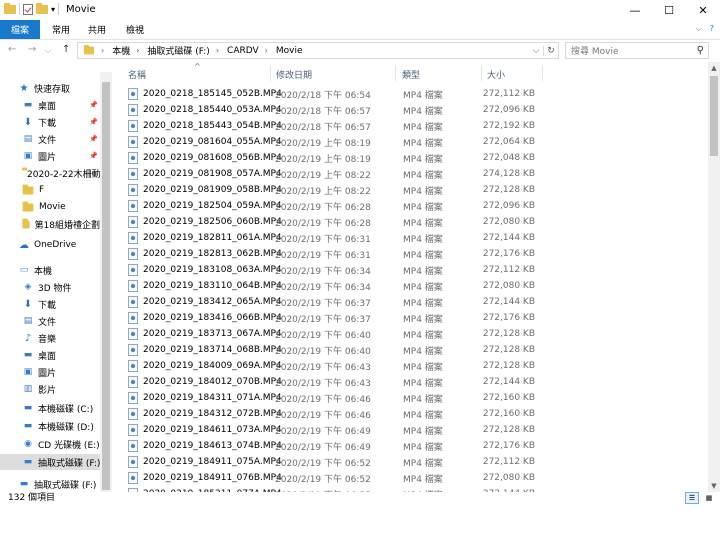 This screenshot has height=547, width=720. Describe the element at coordinates (212, 110) in the screenshot. I see `file-name: 2020_0218_185440_053A.MP4` at that location.